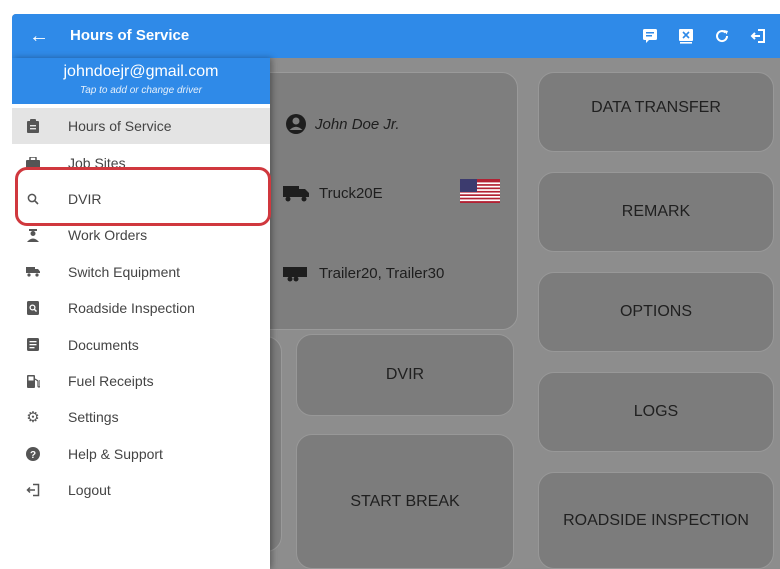  Describe the element at coordinates (405, 375) in the screenshot. I see `dvir-button: DVIR` at that location.